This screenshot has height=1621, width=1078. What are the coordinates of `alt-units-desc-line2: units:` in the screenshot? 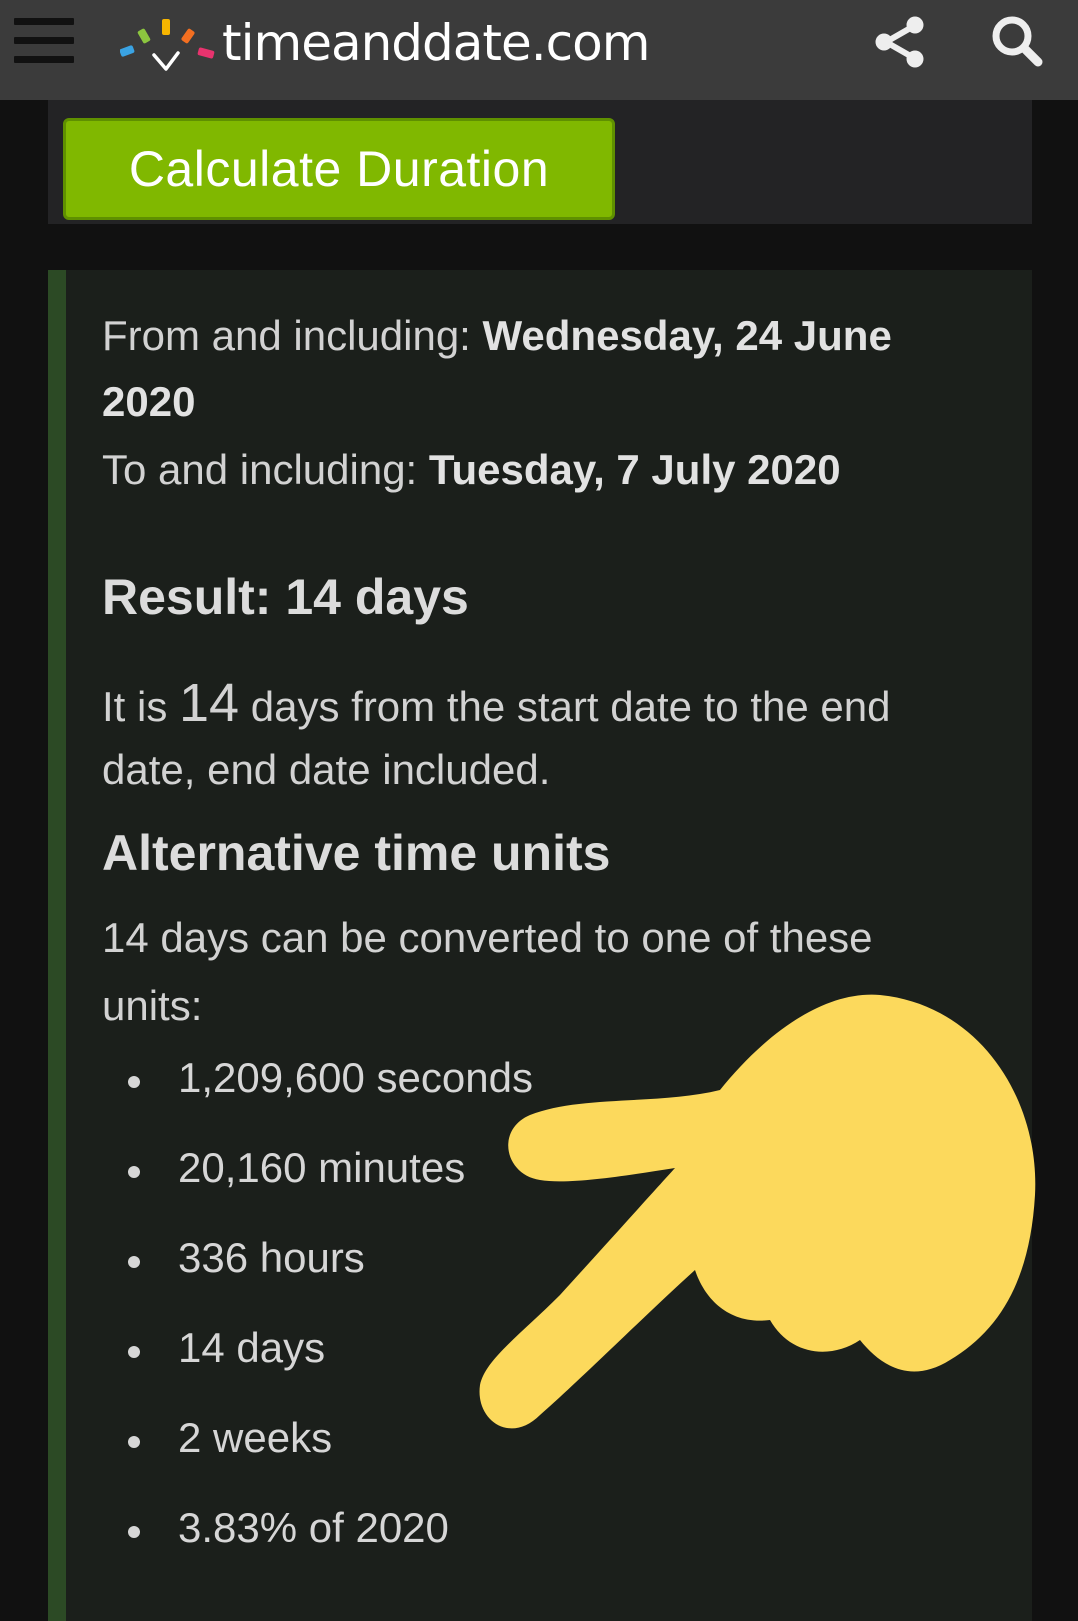 It's located at (152, 1005).